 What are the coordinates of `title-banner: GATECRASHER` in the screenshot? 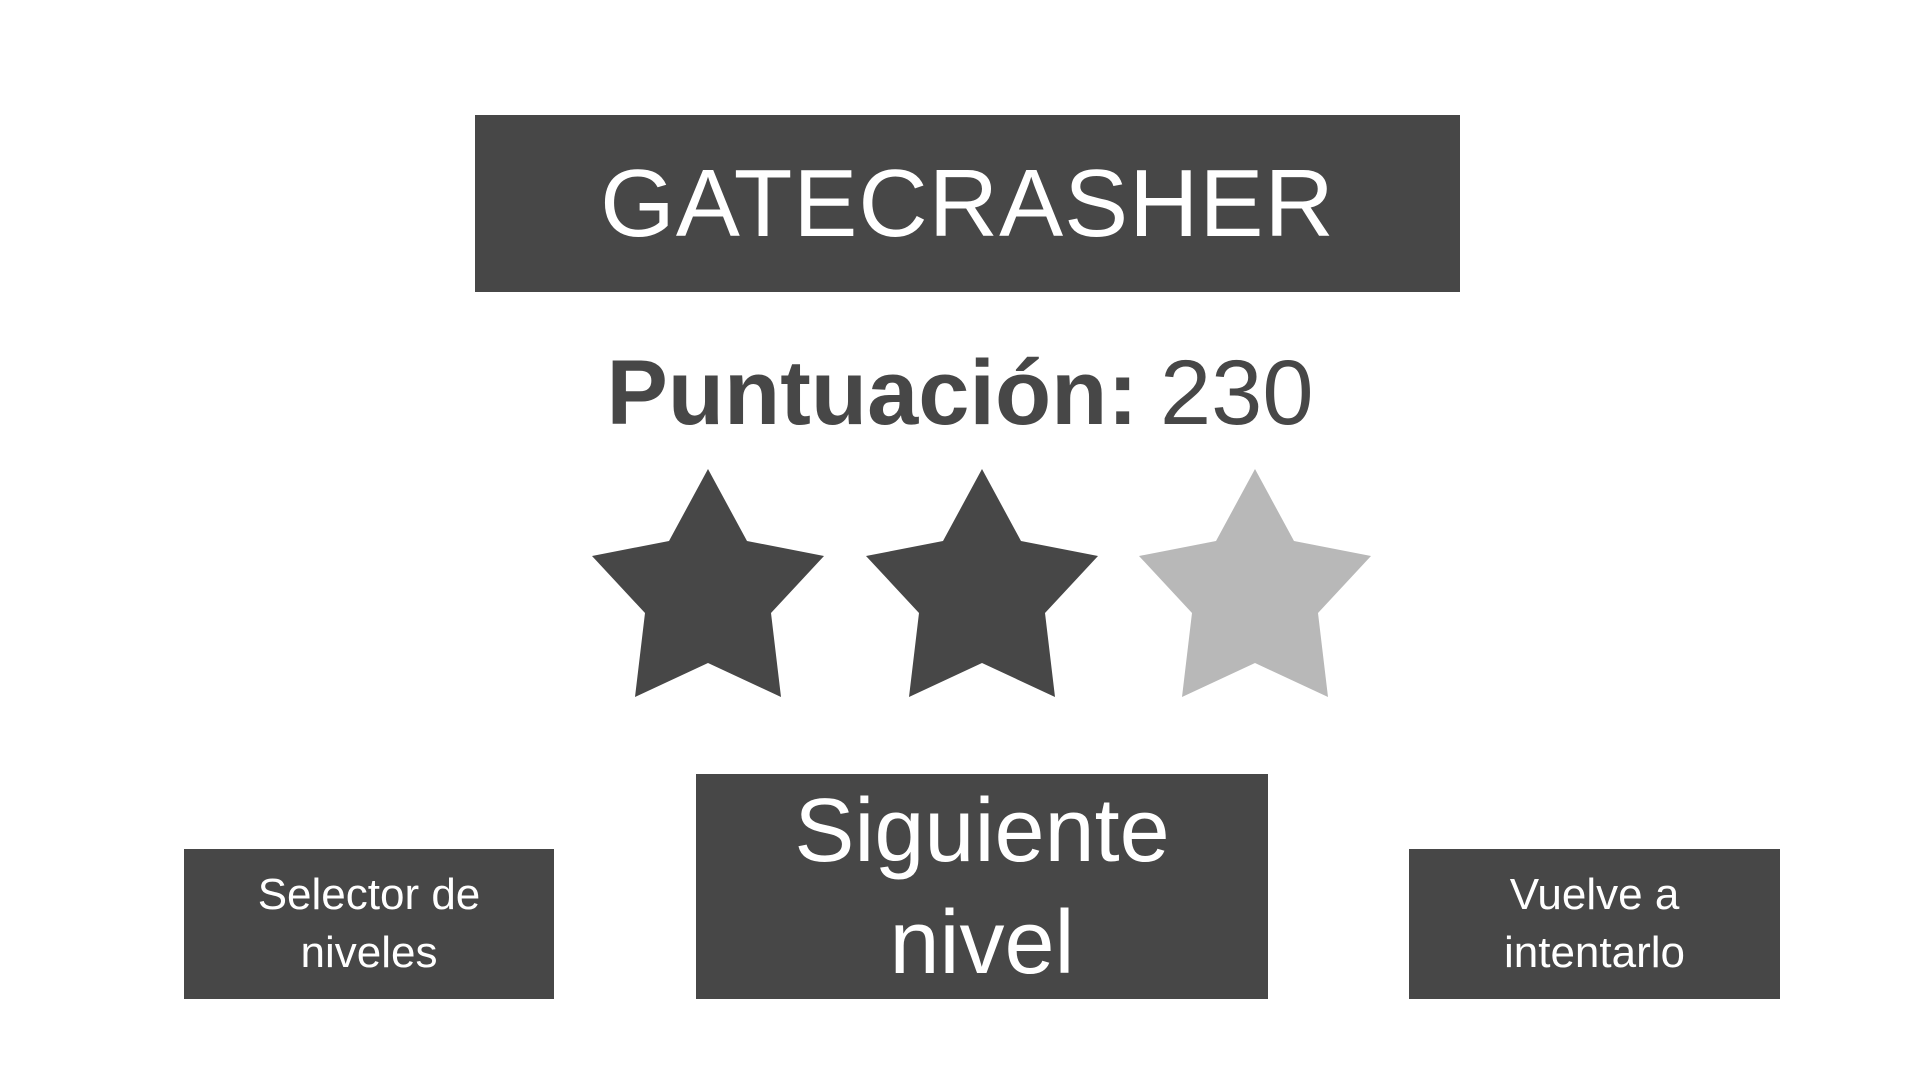 It's located at (967, 203).